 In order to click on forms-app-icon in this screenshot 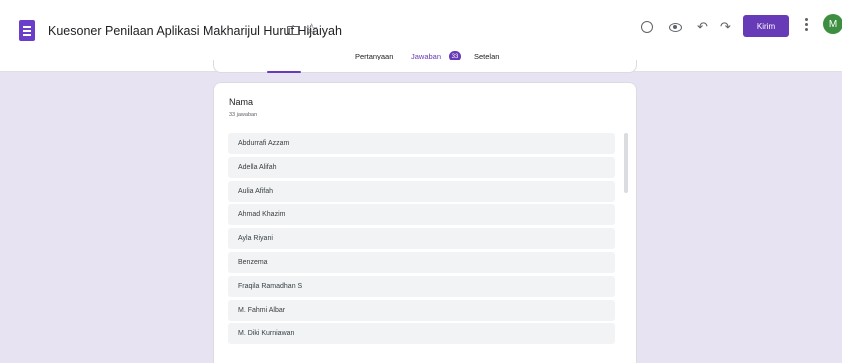, I will do `click(27, 30)`.